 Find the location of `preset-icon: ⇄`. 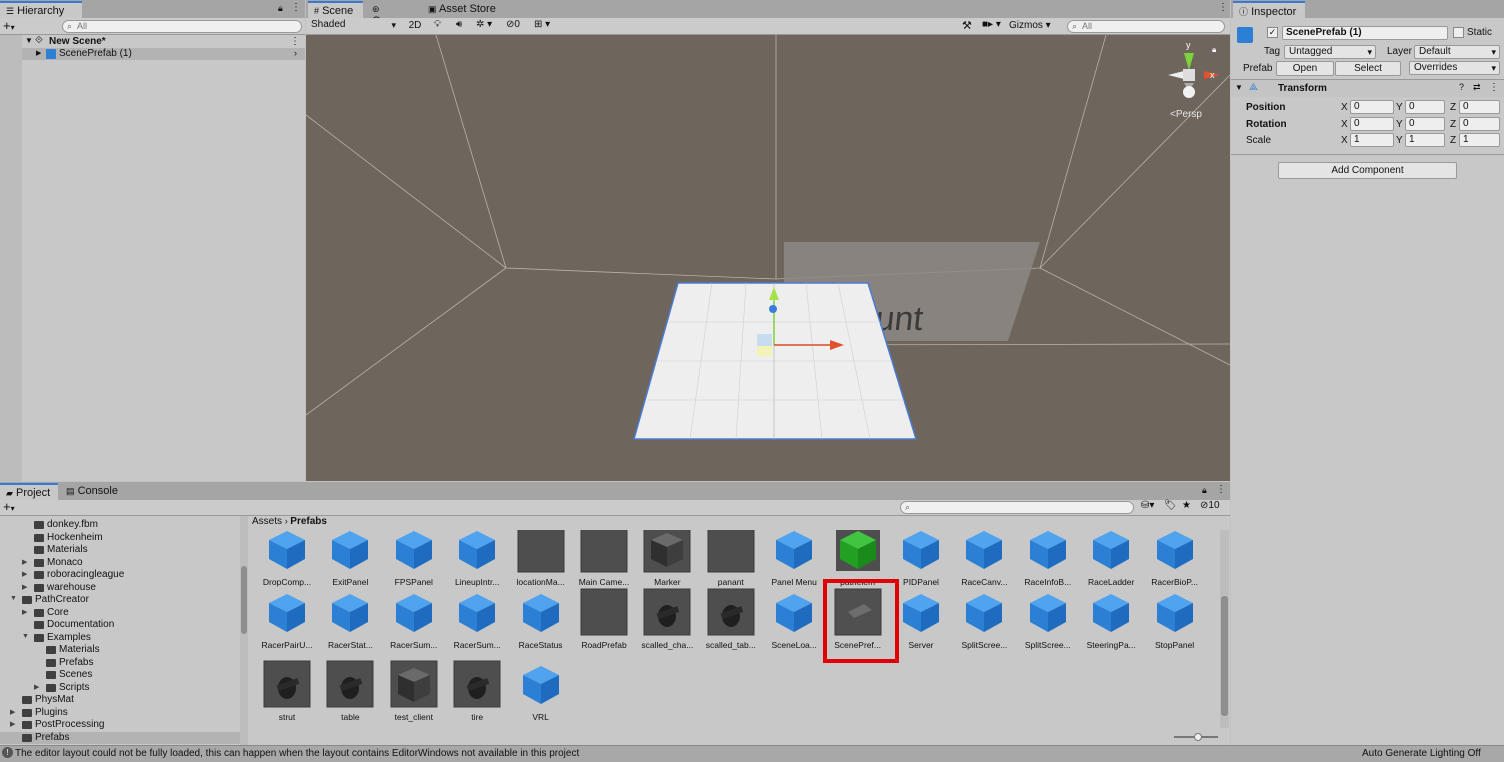

preset-icon: ⇄ is located at coordinates (1477, 87).